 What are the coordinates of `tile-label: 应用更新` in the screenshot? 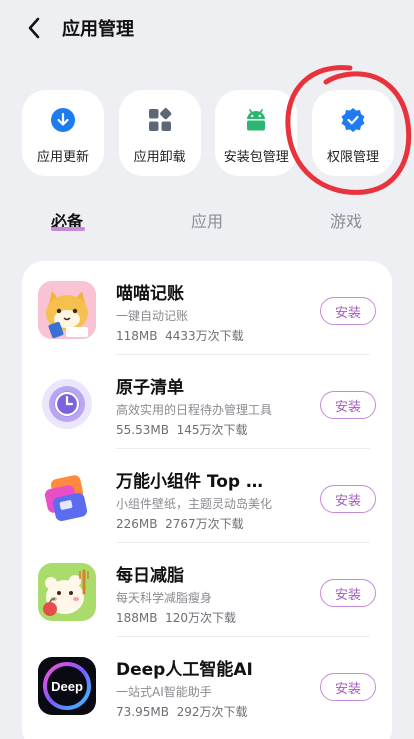 It's located at (62, 157).